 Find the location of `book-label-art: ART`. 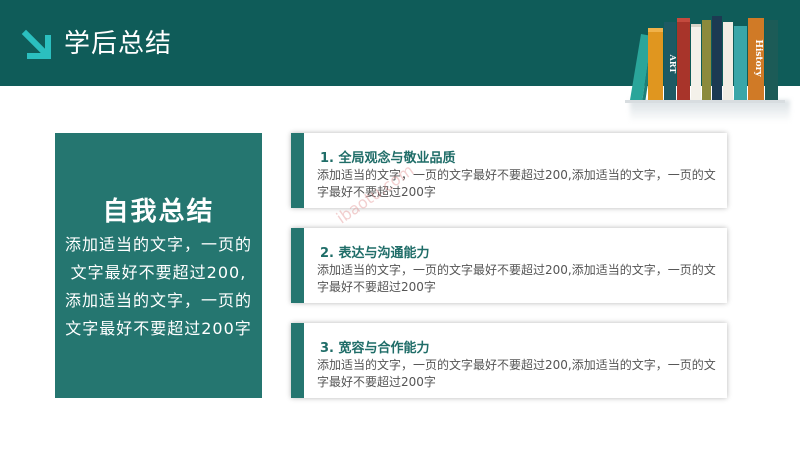

book-label-art: ART is located at coordinates (673, 64).